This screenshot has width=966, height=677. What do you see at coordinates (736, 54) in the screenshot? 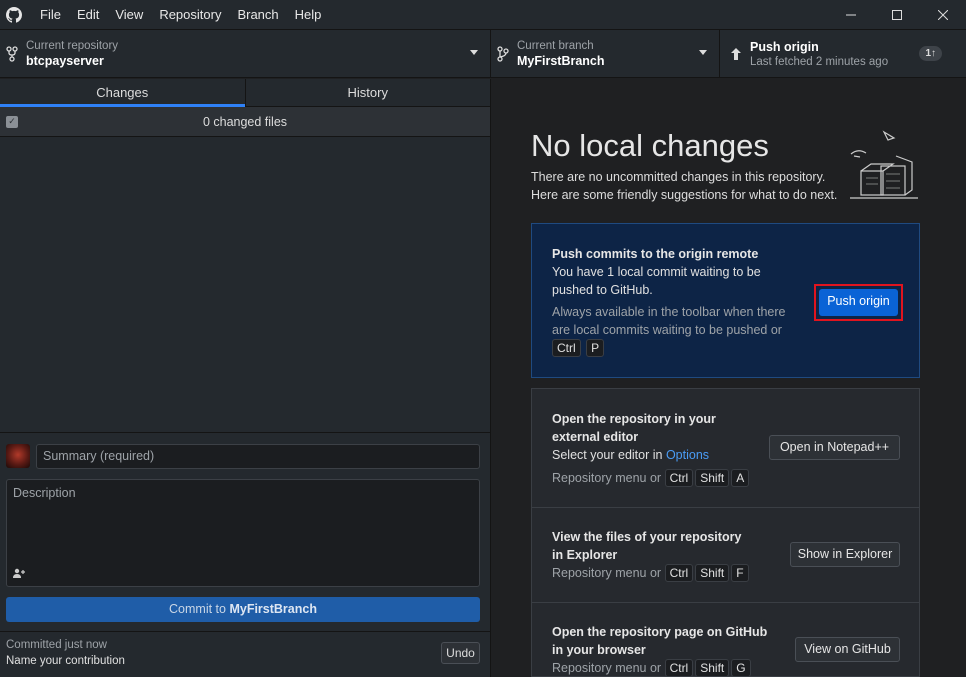
I see `arrow-up-icon` at bounding box center [736, 54].